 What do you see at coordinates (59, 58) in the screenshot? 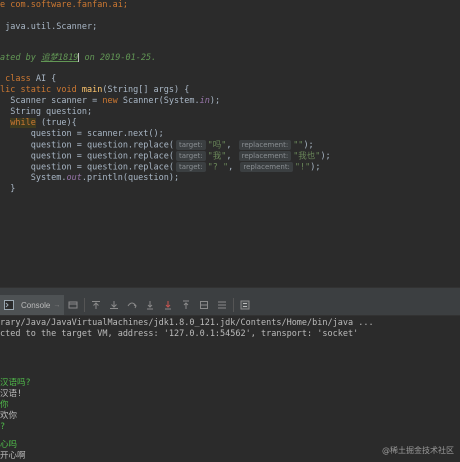
I see `comment-author: 追梦1819` at bounding box center [59, 58].